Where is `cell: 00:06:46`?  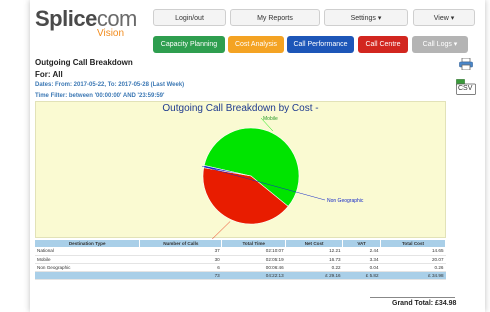 cell: 00:06:46 is located at coordinates (253, 267).